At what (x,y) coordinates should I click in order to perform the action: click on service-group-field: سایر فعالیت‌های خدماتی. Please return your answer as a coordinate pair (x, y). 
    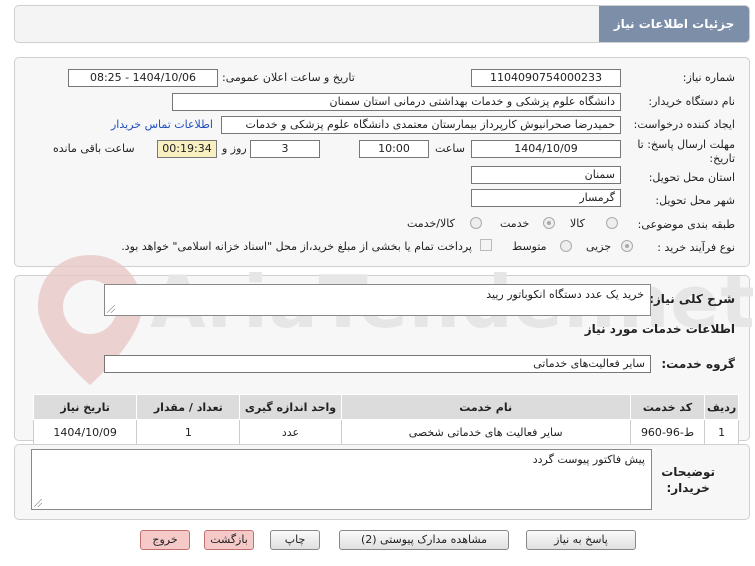
    Looking at the image, I should click on (377, 364).